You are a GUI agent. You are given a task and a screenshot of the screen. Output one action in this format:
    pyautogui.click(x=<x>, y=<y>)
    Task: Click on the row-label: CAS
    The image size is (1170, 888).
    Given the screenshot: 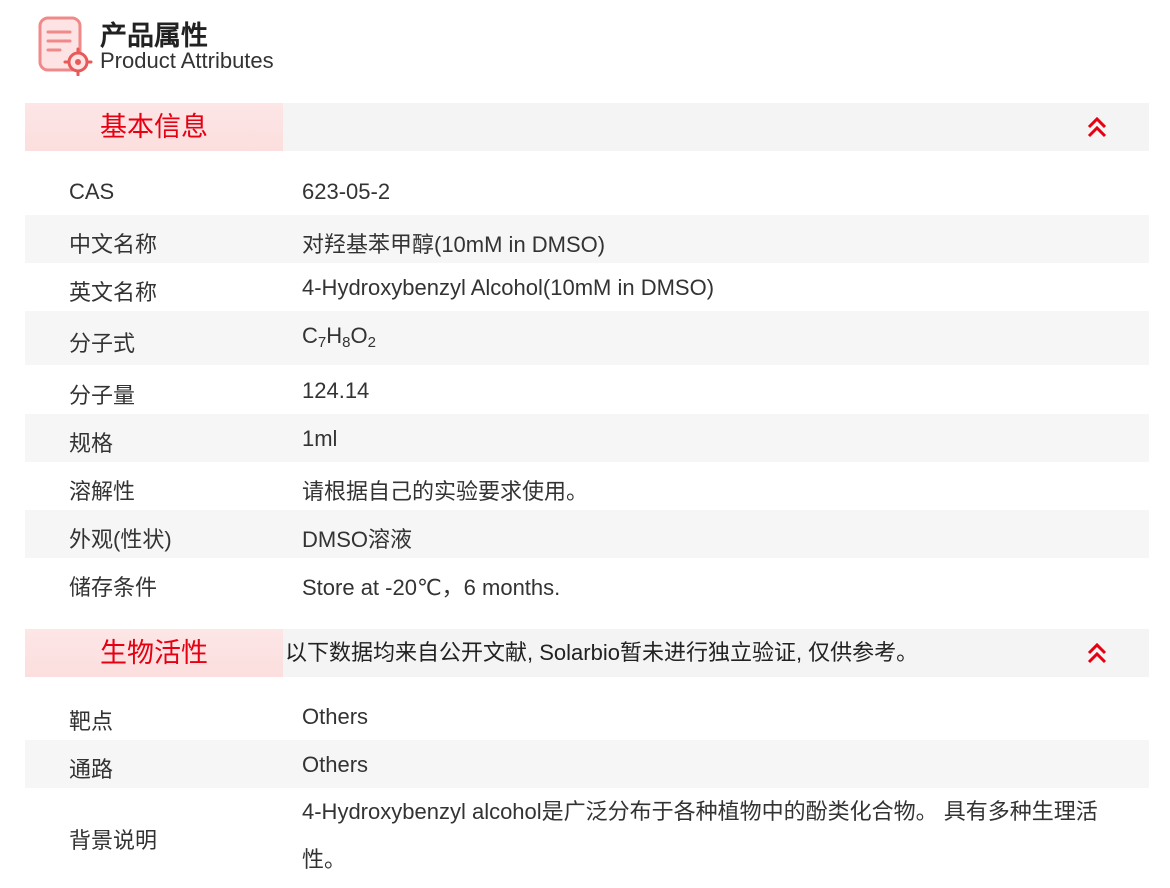 What is the action you would take?
    pyautogui.click(x=92, y=191)
    